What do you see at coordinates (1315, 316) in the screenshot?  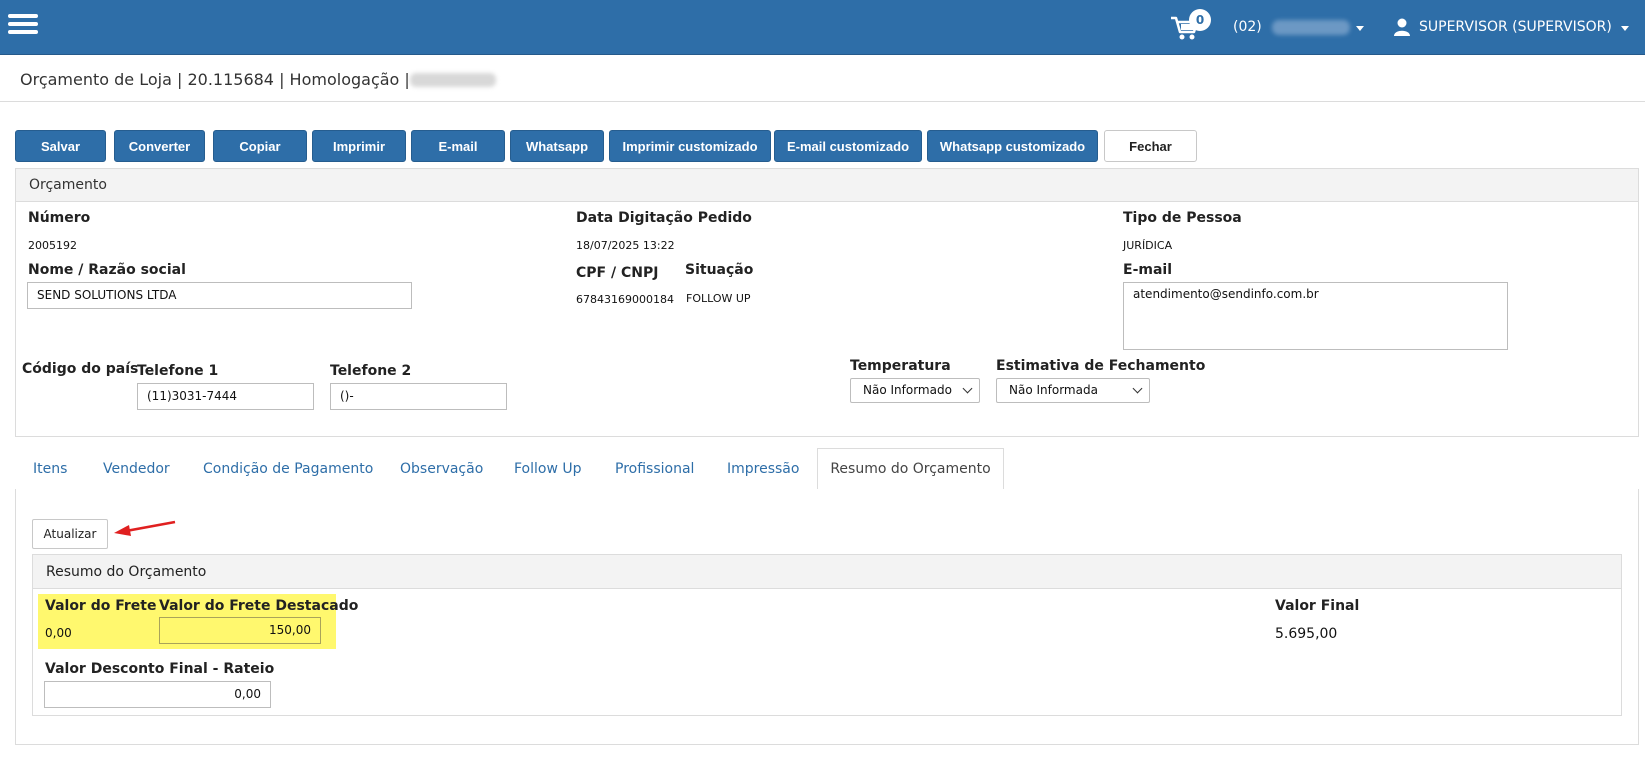 I see `email-field: atendimento@sendinfo.com.br` at bounding box center [1315, 316].